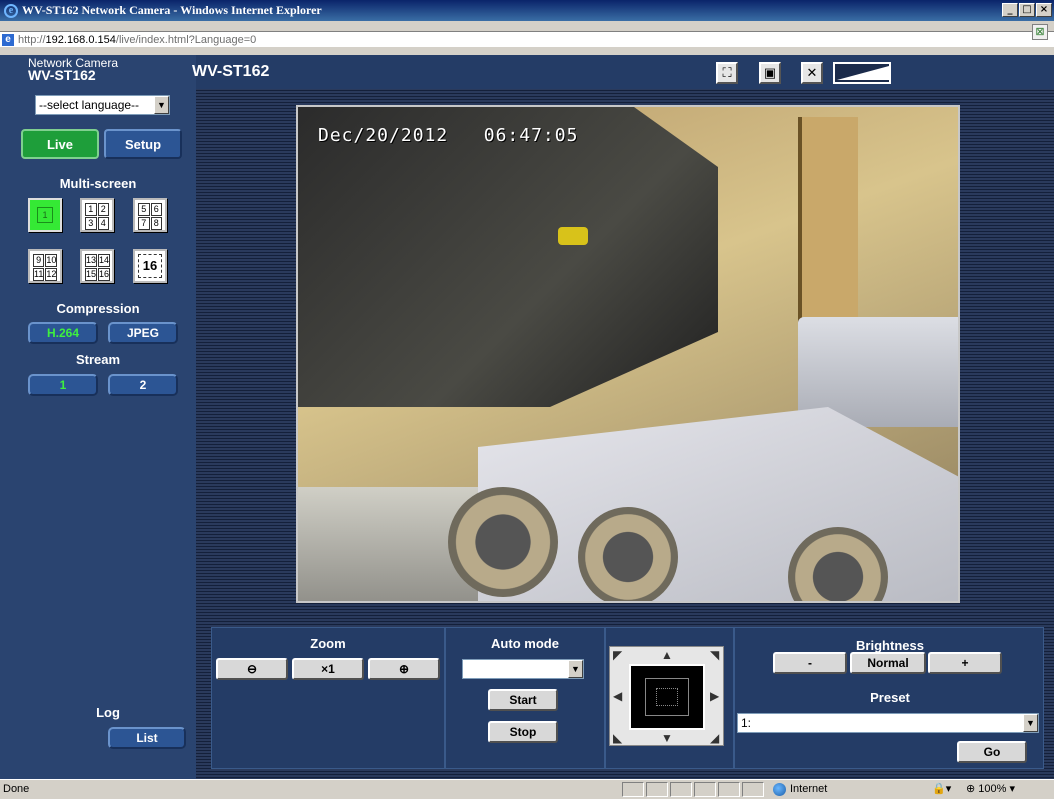  What do you see at coordinates (527, 789) in the screenshot?
I see `status-bar: Done Internet 🔒▾ ⊕ 100% ▾` at bounding box center [527, 789].